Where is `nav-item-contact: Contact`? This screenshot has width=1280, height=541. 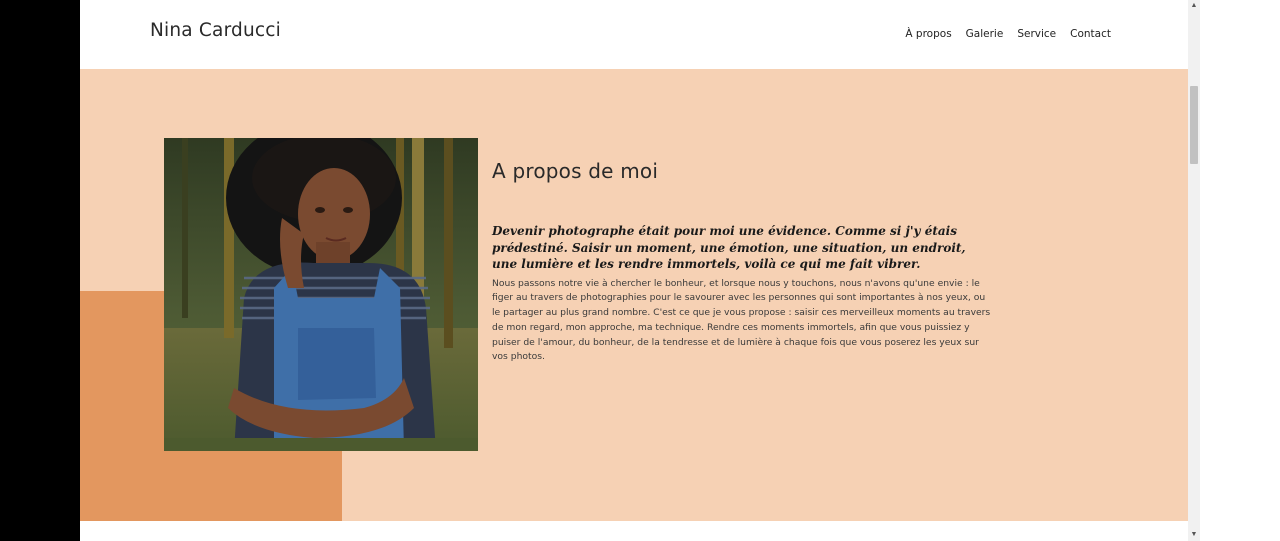
nav-item-contact: Contact is located at coordinates (1090, 34).